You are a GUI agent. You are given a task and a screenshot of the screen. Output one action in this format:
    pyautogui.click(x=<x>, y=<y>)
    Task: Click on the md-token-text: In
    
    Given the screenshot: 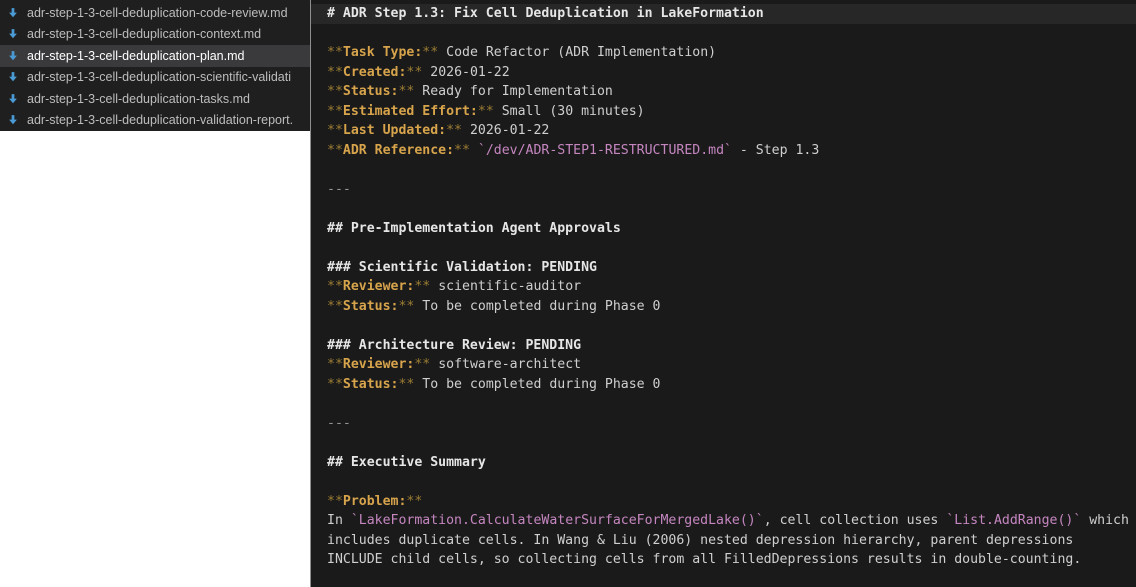 What is the action you would take?
    pyautogui.click(x=339, y=520)
    